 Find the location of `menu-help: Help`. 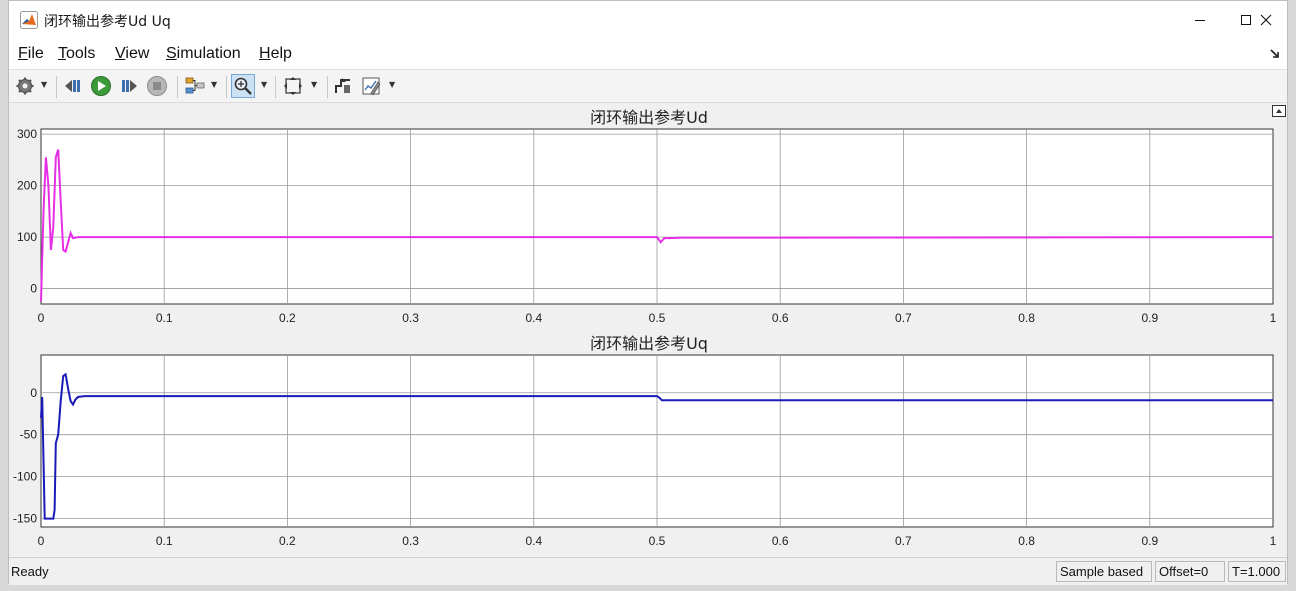

menu-help: Help is located at coordinates (275, 54).